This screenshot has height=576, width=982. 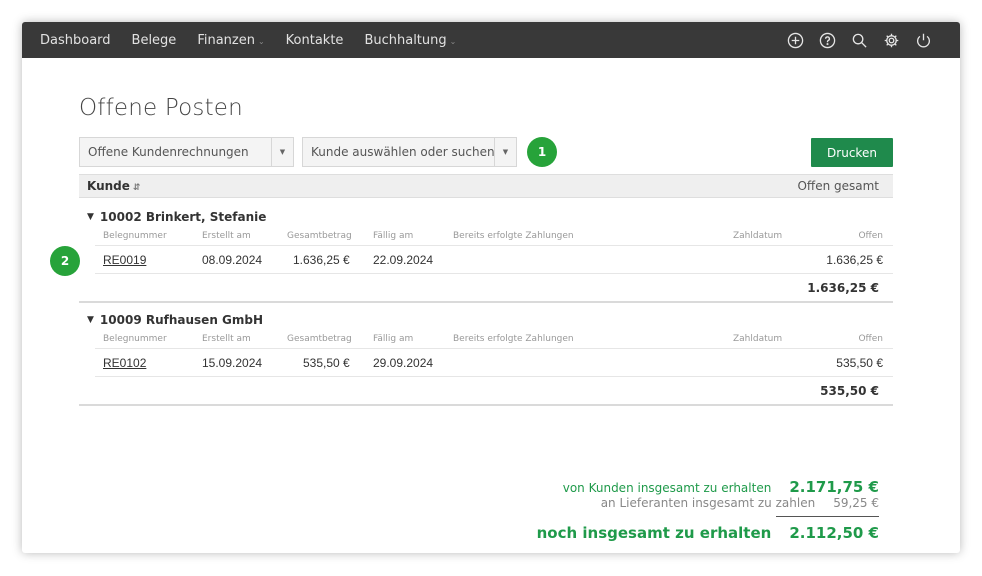 I want to click on nav-kontakte: Kontakte, so click(x=315, y=40).